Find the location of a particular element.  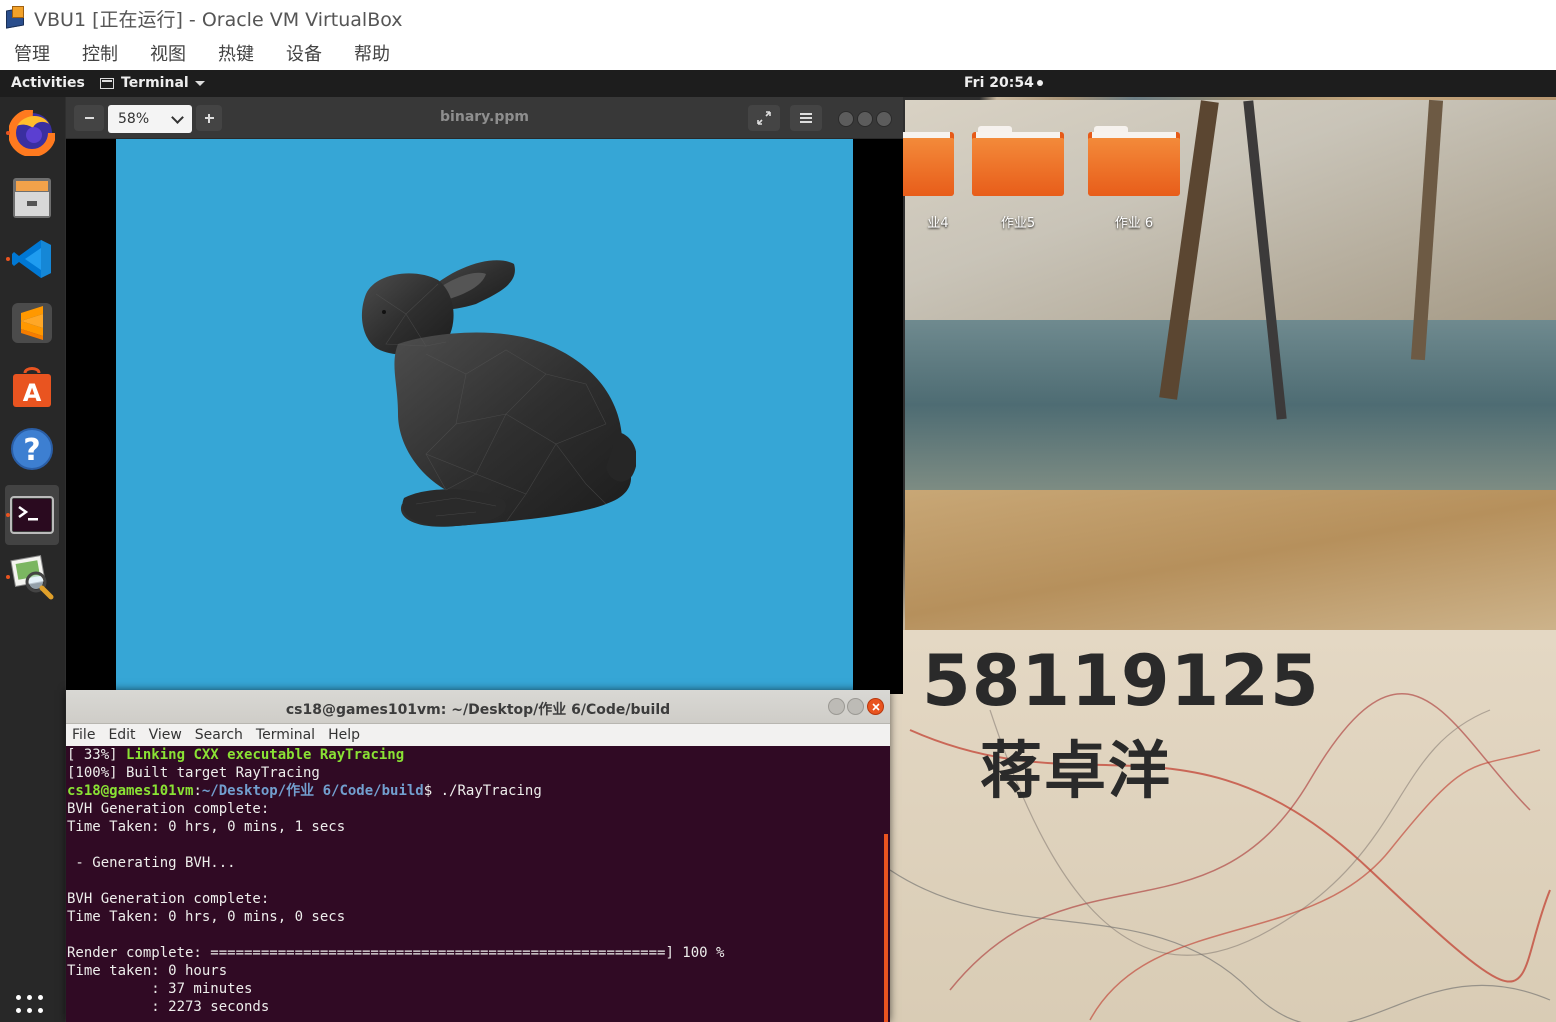

dock-terminal is located at coordinates (32, 515).